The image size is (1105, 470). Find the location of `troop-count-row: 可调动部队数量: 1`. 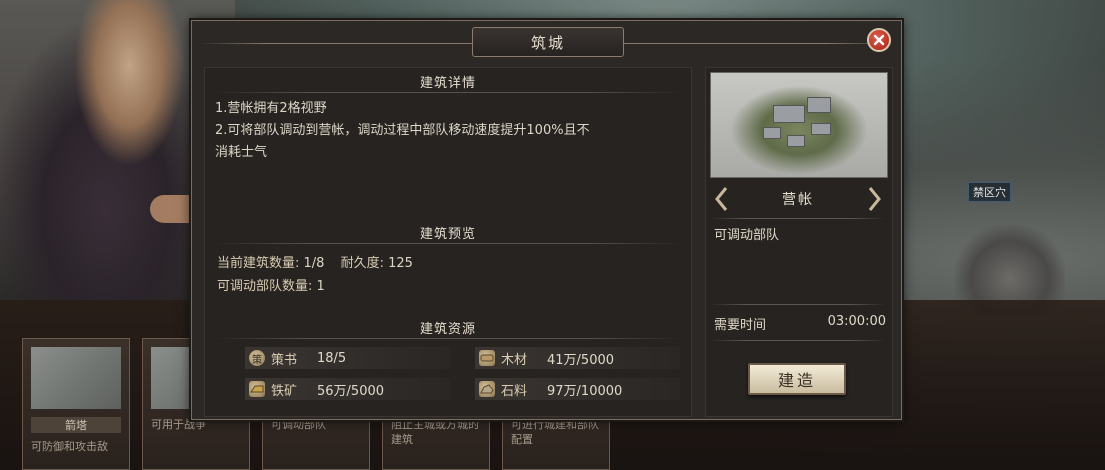

troop-count-row: 可调动部队数量: 1 is located at coordinates (271, 284).